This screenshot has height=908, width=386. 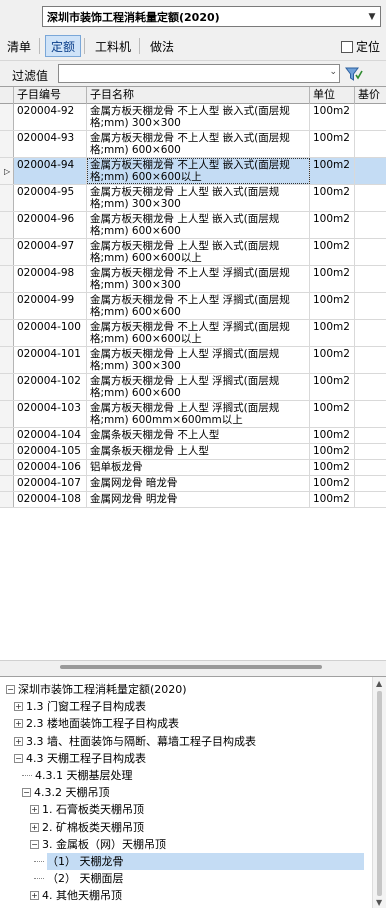 What do you see at coordinates (50, 279) in the screenshot?
I see `cell-code: 020004-98` at bounding box center [50, 279].